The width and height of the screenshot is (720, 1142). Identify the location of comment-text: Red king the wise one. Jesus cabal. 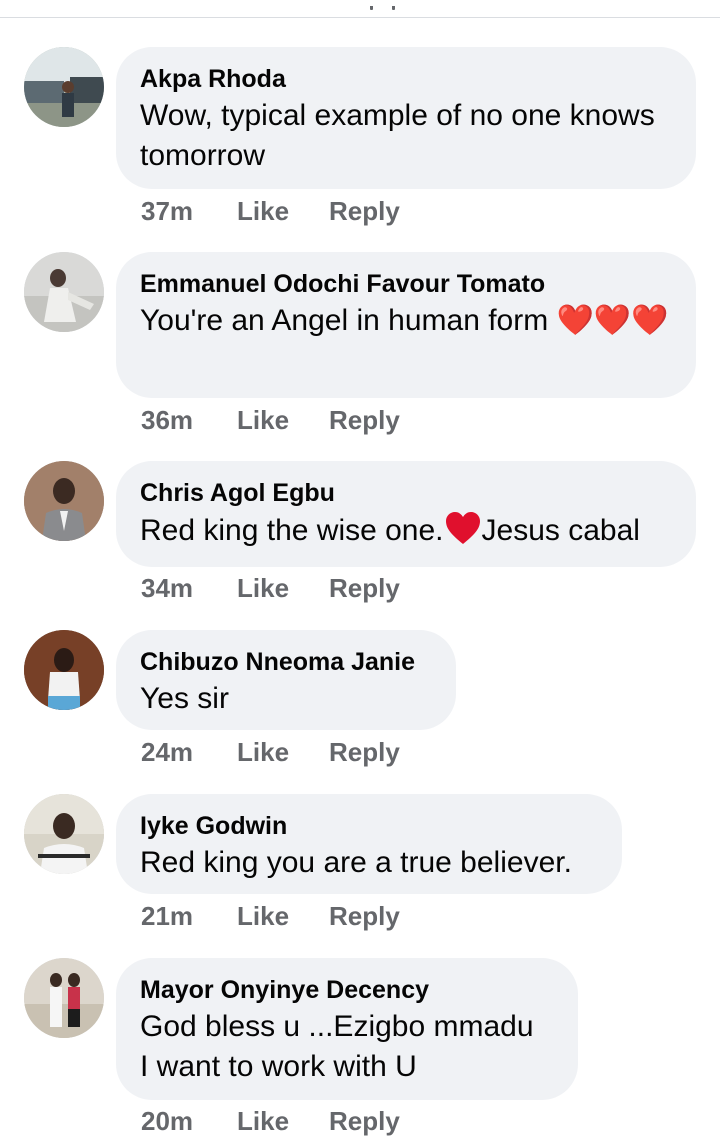
(406, 530).